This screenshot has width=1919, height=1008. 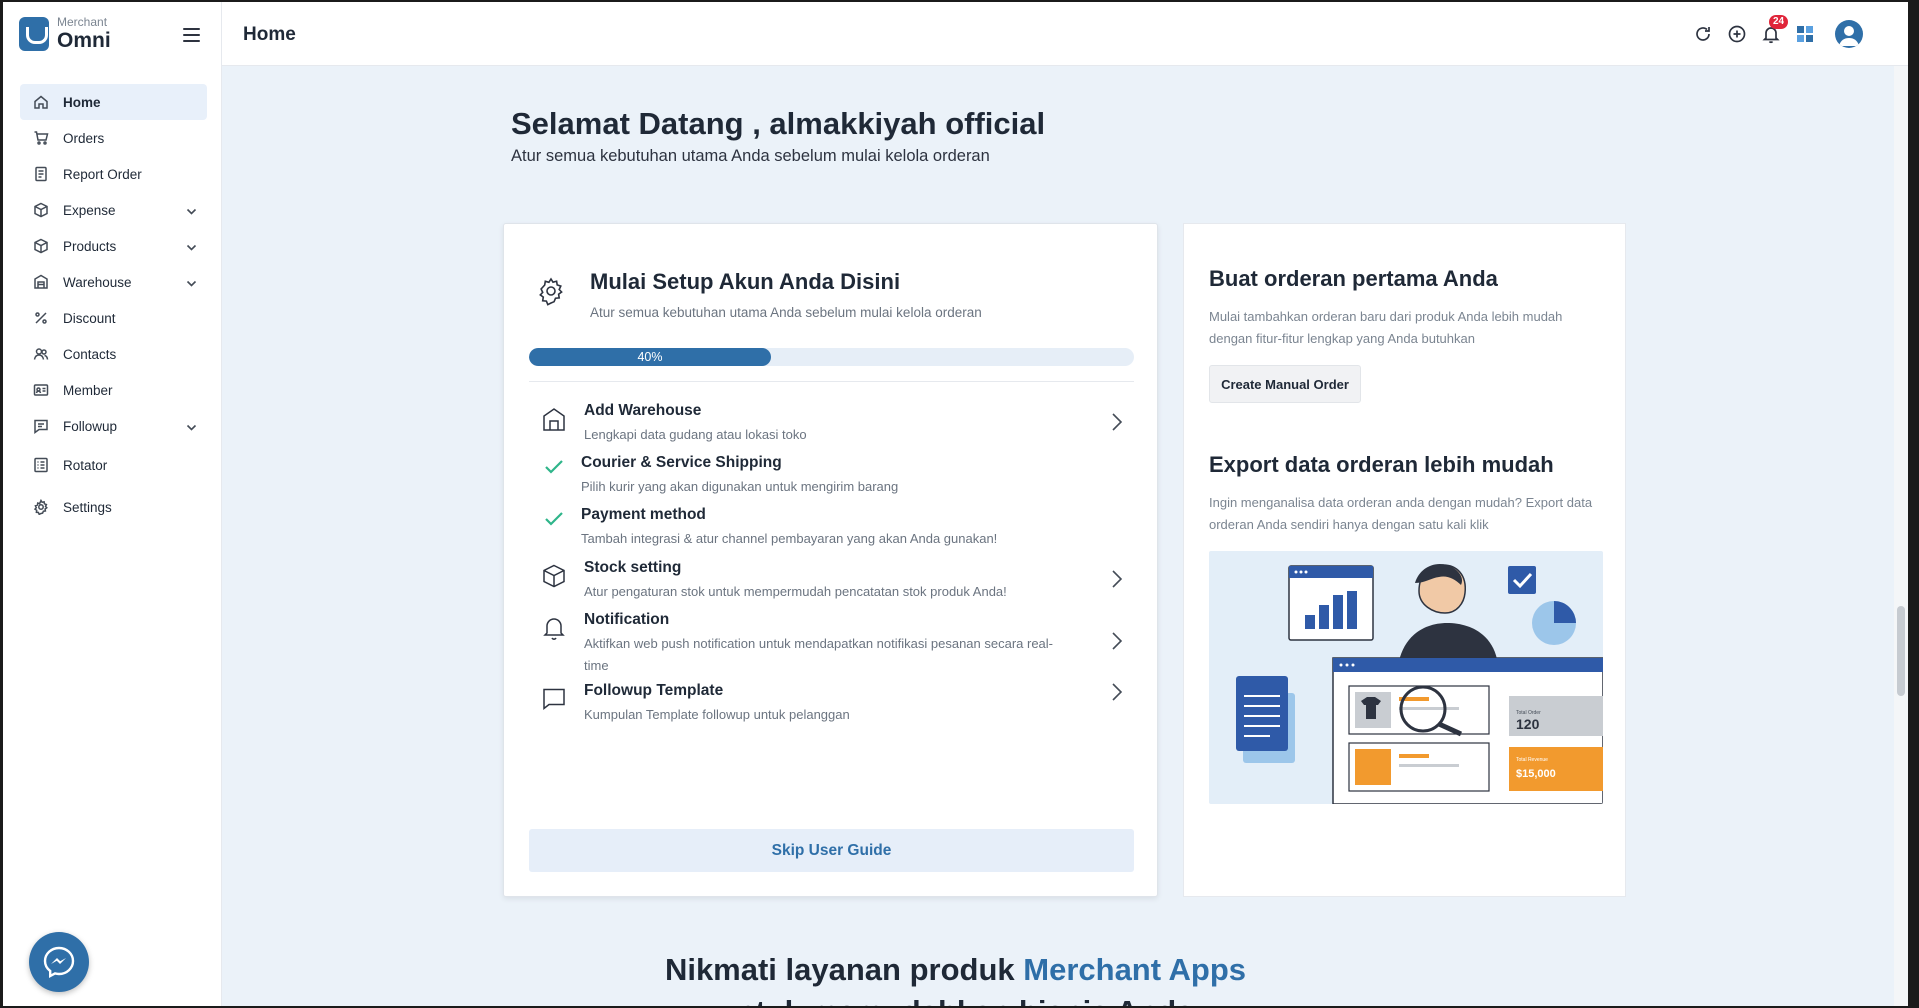 I want to click on sidebar-item-discount: Discount, so click(x=113, y=318).